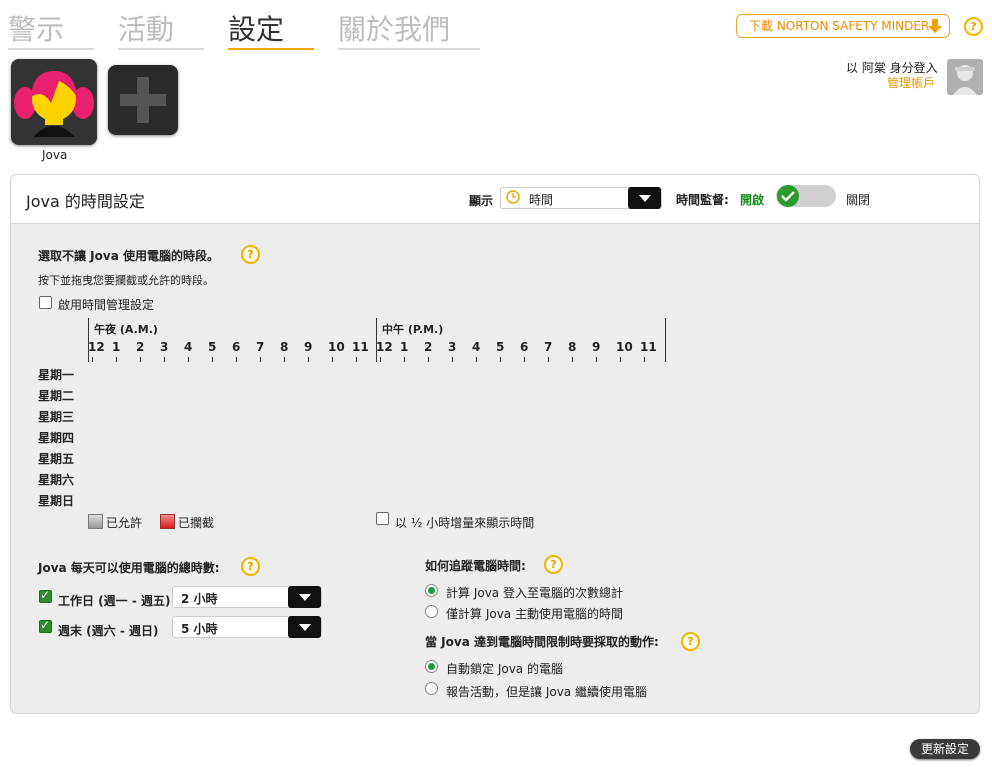 Image resolution: width=992 pixels, height=767 pixels. Describe the element at coordinates (196, 523) in the screenshot. I see `blocked-legend-label: 已攔截` at that location.